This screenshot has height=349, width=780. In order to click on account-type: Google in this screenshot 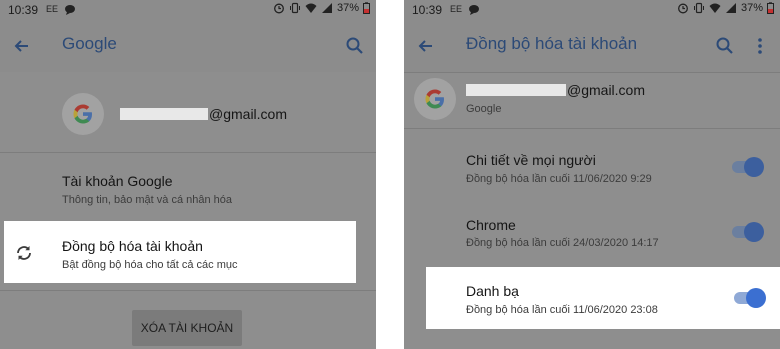, I will do `click(484, 109)`.